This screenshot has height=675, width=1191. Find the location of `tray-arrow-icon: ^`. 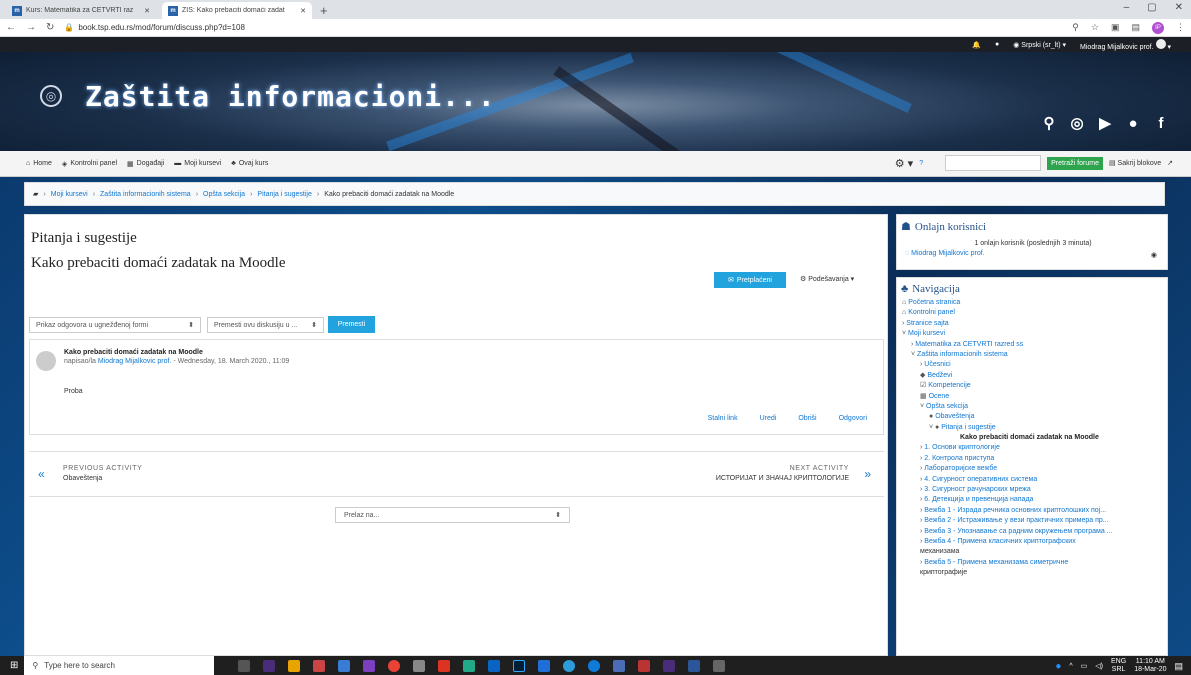

tray-arrow-icon: ^ is located at coordinates (1070, 666).